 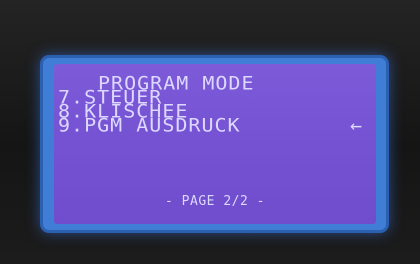 I want to click on page-indicator: - PAGE 2/2 -, so click(x=215, y=201).